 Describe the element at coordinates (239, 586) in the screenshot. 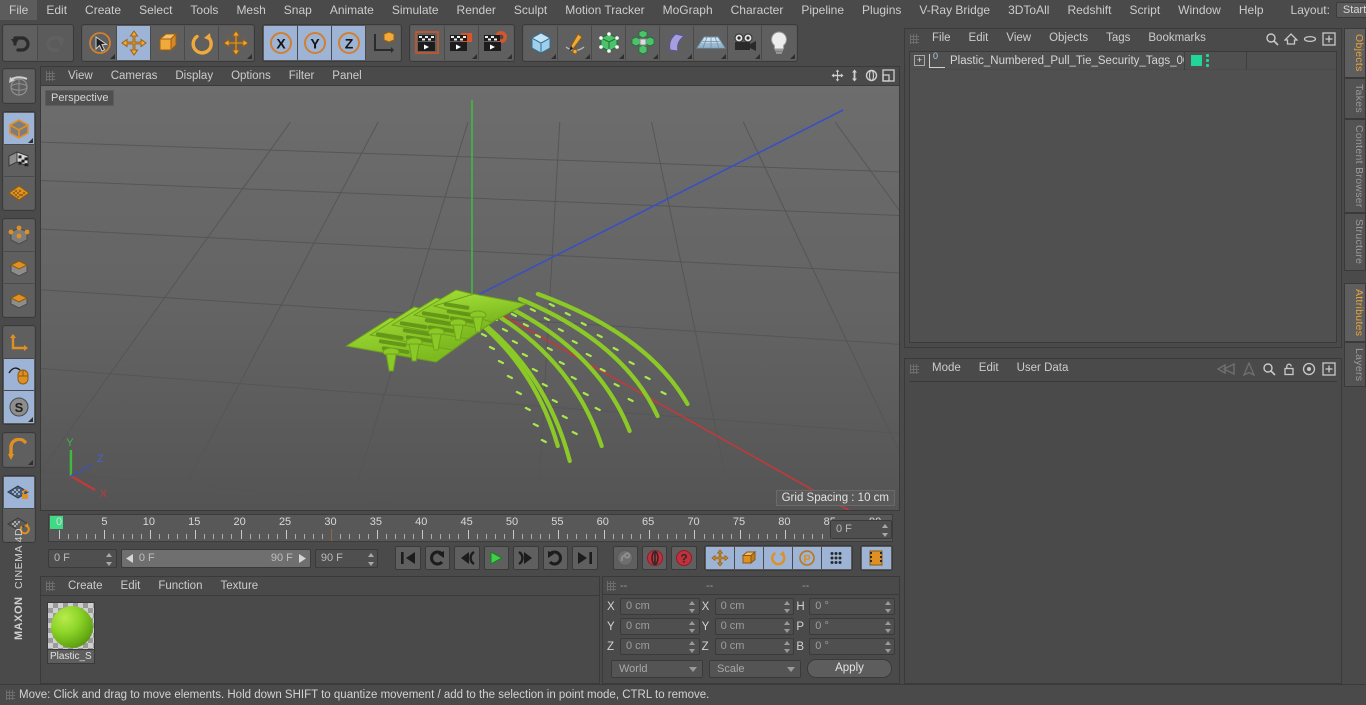

I see `material-menu-texture: Texture` at that location.